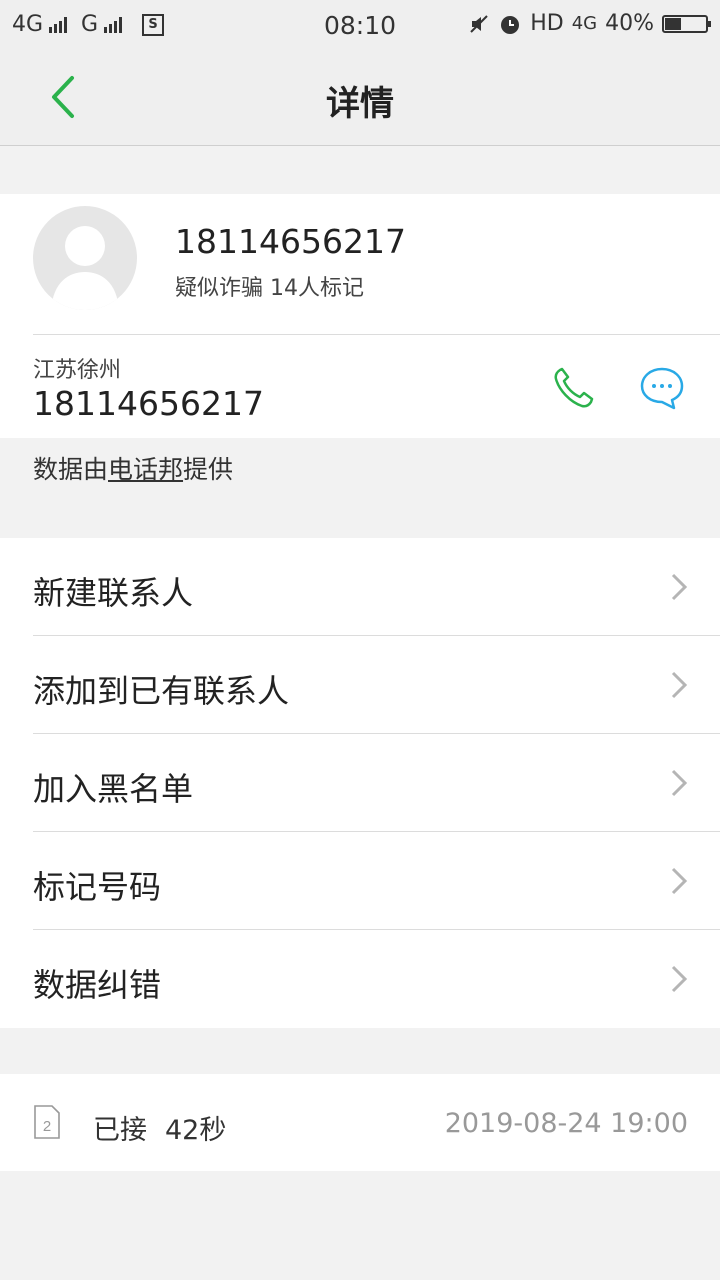  I want to click on status-right: HD 4G 40%, so click(589, 23).